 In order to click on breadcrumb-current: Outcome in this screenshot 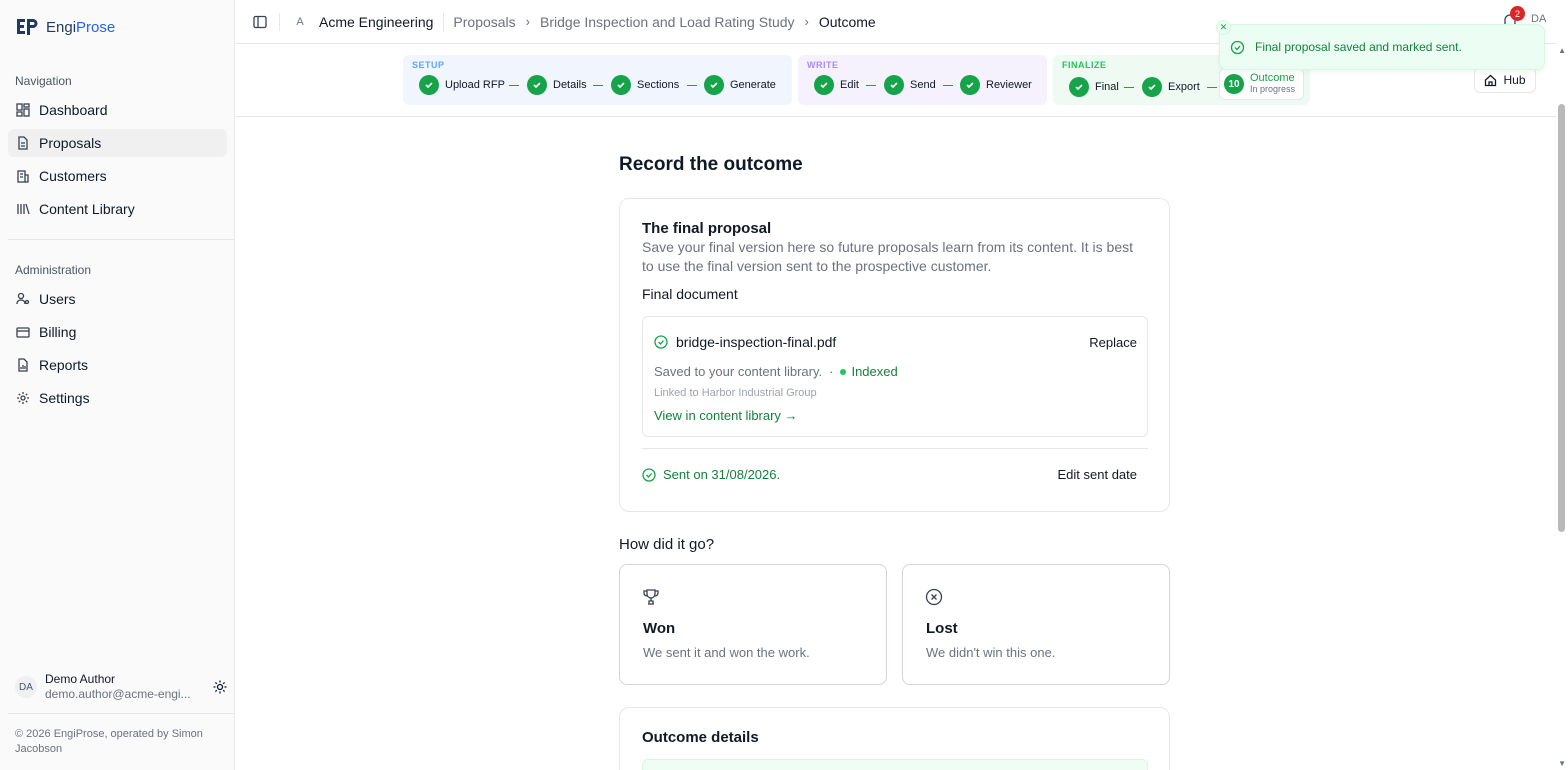, I will do `click(847, 21)`.